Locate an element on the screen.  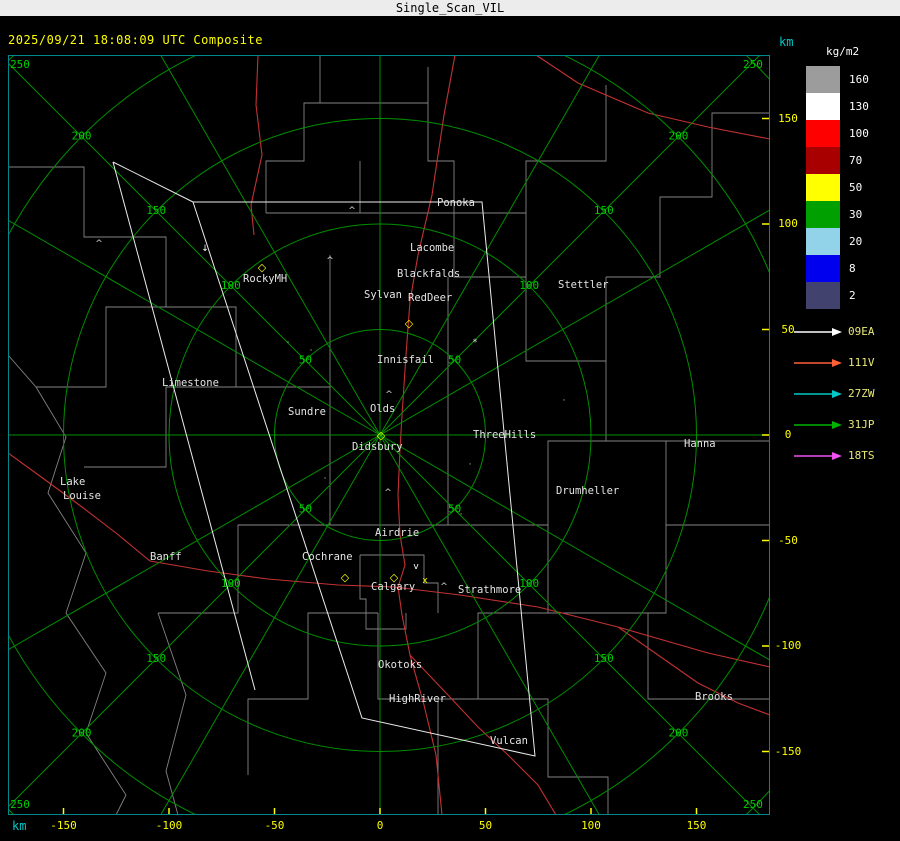
x-tick-label: 50 is located at coordinates (485, 825).